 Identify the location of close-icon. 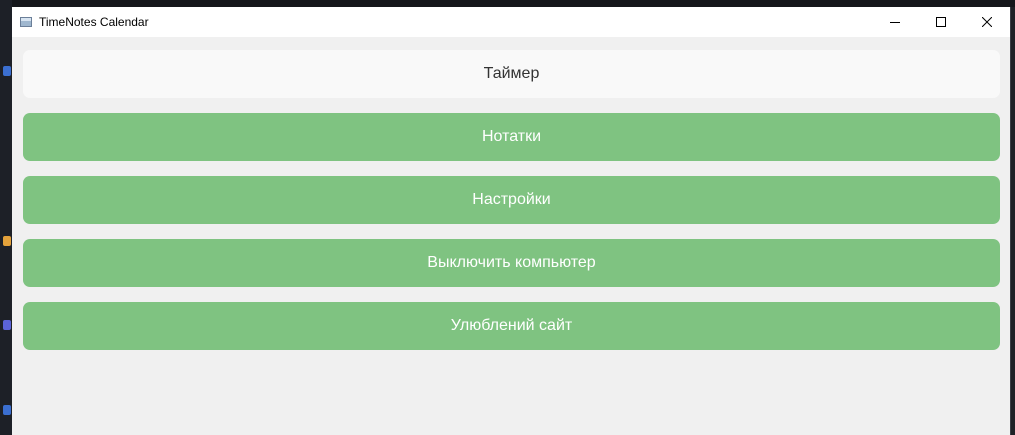
(987, 22).